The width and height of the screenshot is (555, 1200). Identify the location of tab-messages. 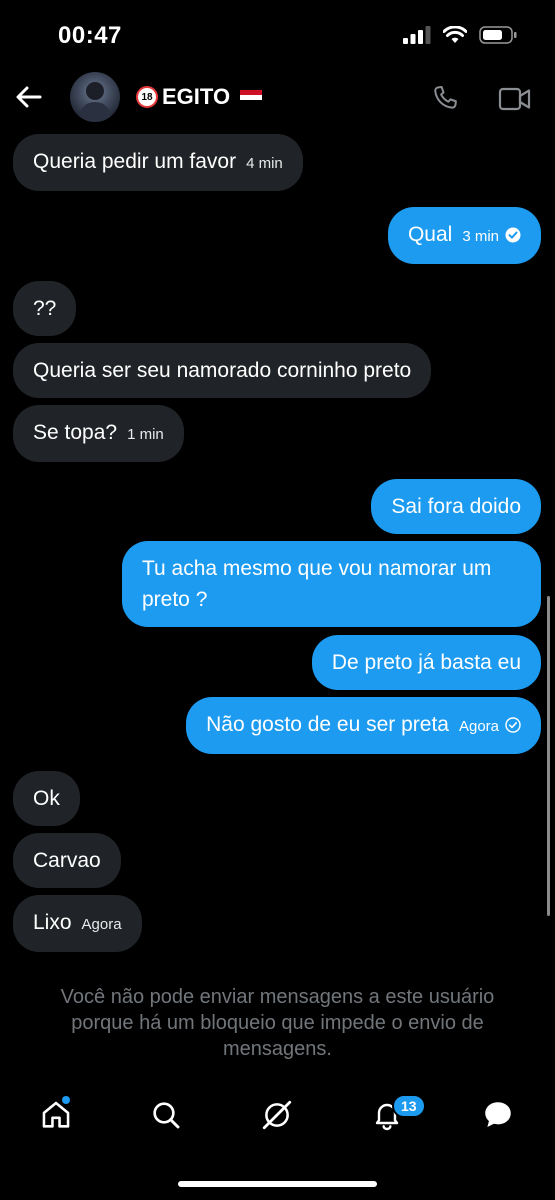
(498, 1115).